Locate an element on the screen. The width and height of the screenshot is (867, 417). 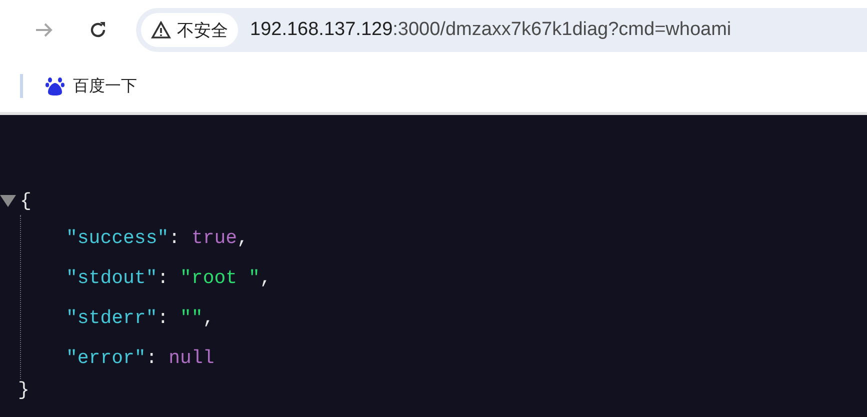
open-brace: { is located at coordinates (26, 201).